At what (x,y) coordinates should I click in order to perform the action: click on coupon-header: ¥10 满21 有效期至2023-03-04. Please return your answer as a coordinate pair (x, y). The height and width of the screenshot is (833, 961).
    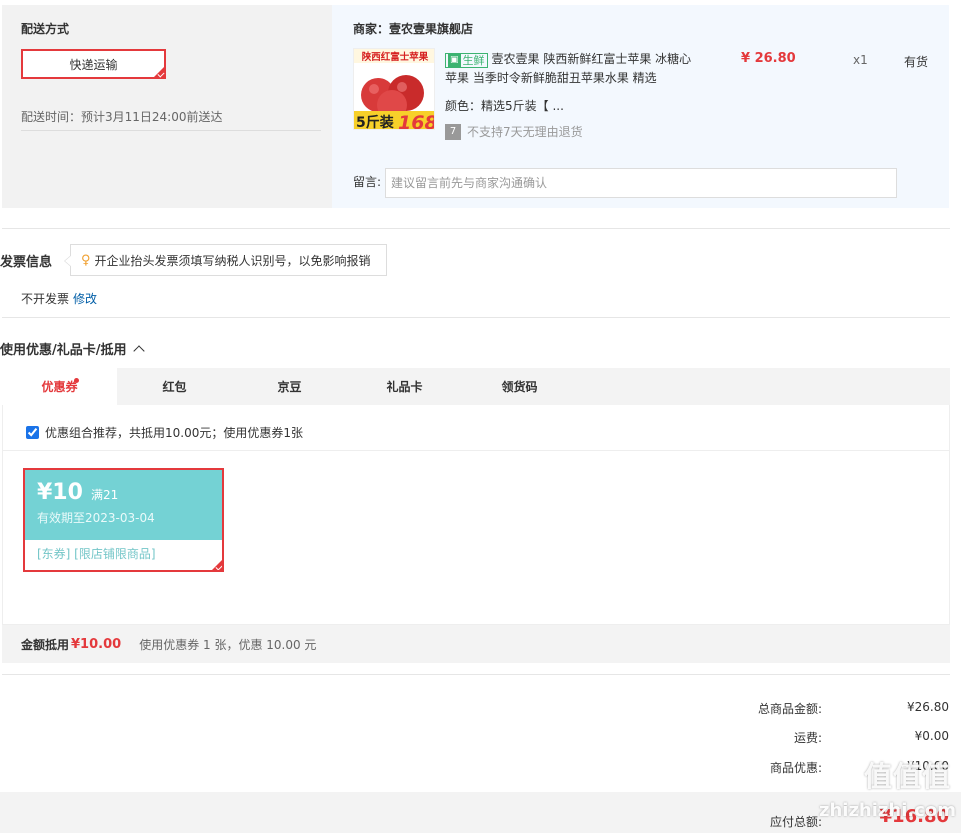
    Looking at the image, I should click on (123, 505).